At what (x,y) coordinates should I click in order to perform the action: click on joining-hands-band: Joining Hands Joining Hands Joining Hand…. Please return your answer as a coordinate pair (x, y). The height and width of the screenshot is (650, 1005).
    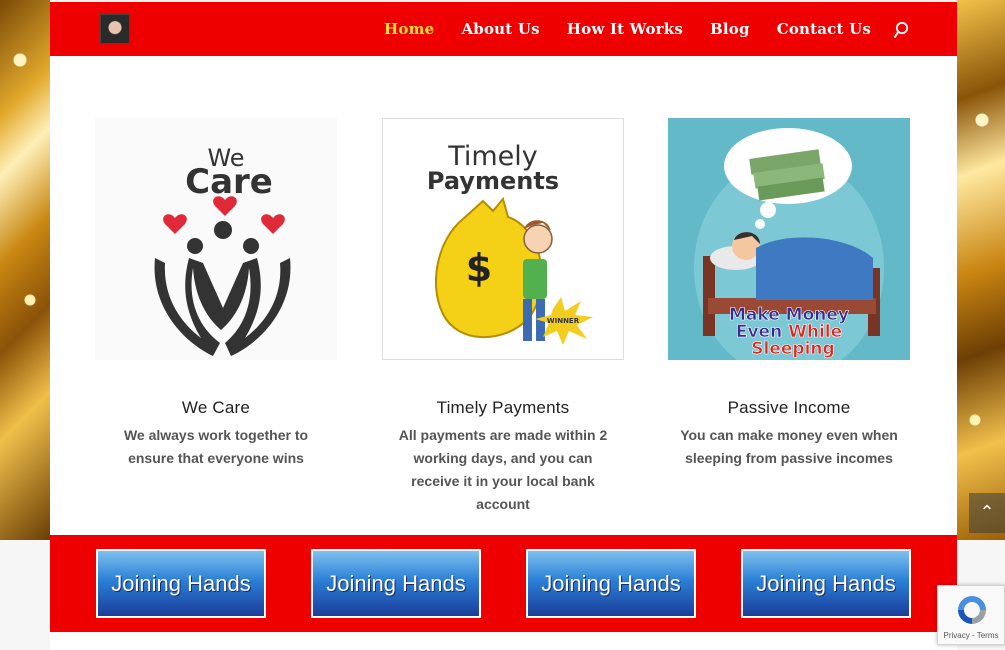
    Looking at the image, I should click on (503, 583).